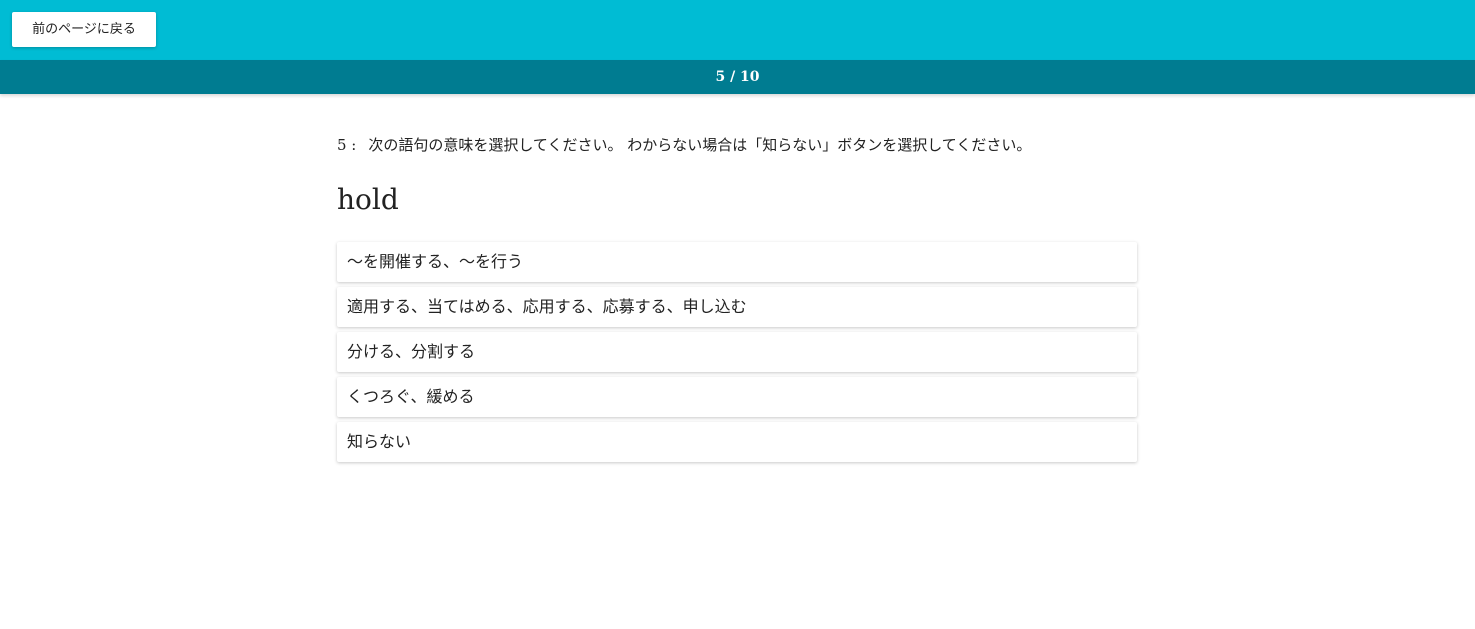  What do you see at coordinates (737, 397) in the screenshot?
I see `answer-option-4: くつろぐ、緩める` at bounding box center [737, 397].